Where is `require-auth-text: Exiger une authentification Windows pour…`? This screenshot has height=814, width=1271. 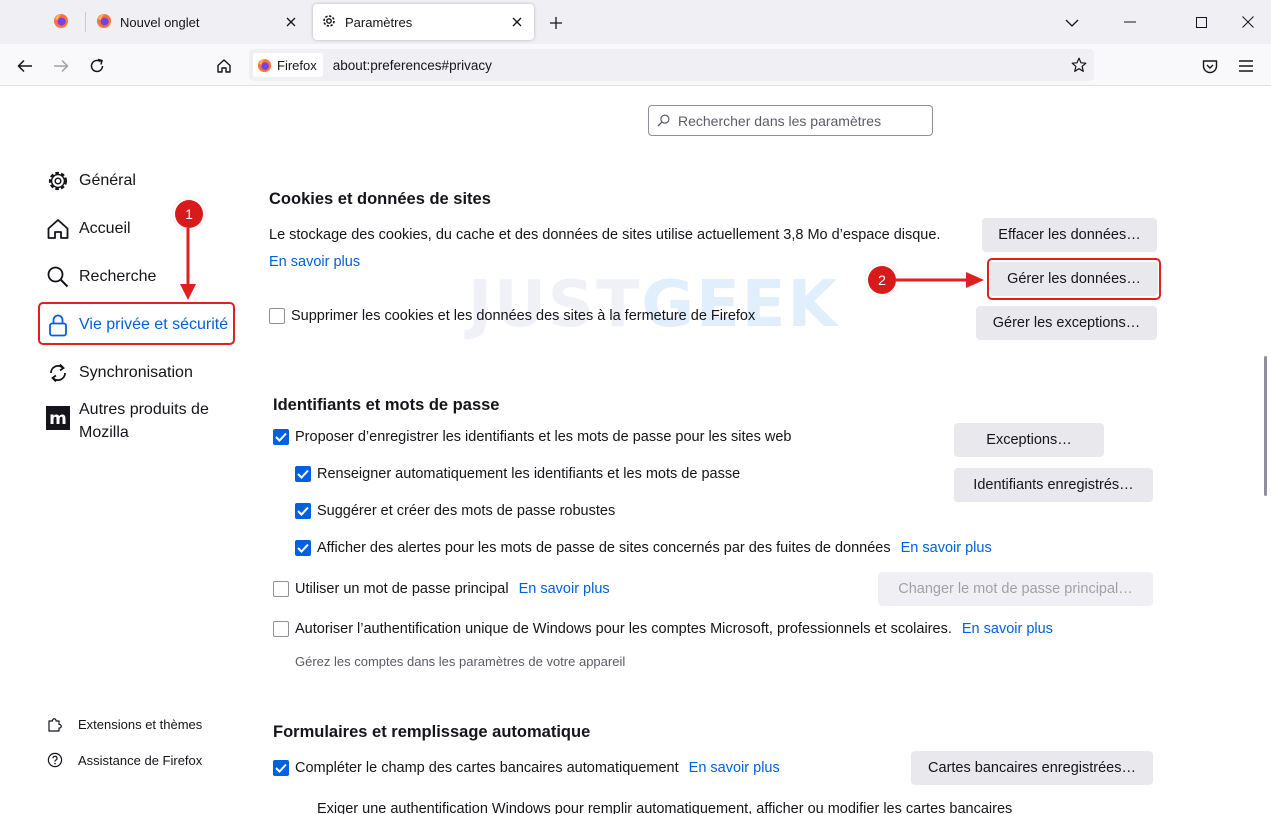
require-auth-text: Exiger une authentification Windows pour… is located at coordinates (665, 807).